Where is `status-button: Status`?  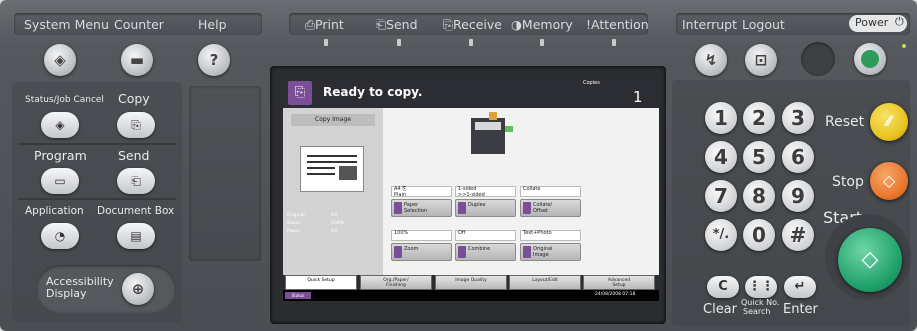 status-button: Status is located at coordinates (298, 295).